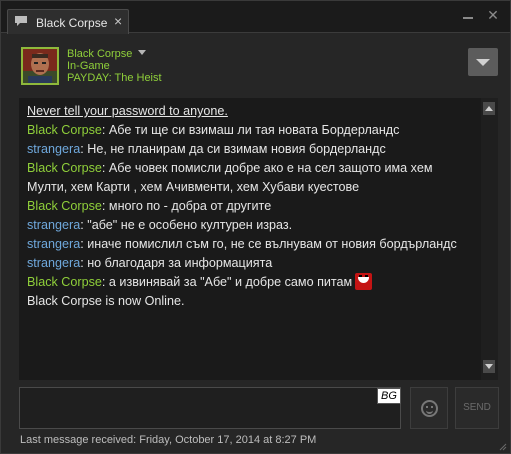 This screenshot has height=454, width=511. Describe the element at coordinates (489, 366) in the screenshot. I see `scroll-down-icon` at that location.